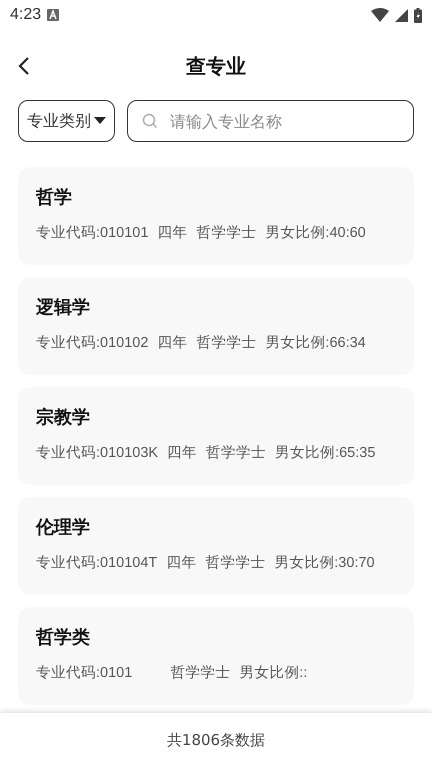 This screenshot has width=432, height=768. I want to click on gender-ratio: 男女比例:66:34, so click(315, 343).